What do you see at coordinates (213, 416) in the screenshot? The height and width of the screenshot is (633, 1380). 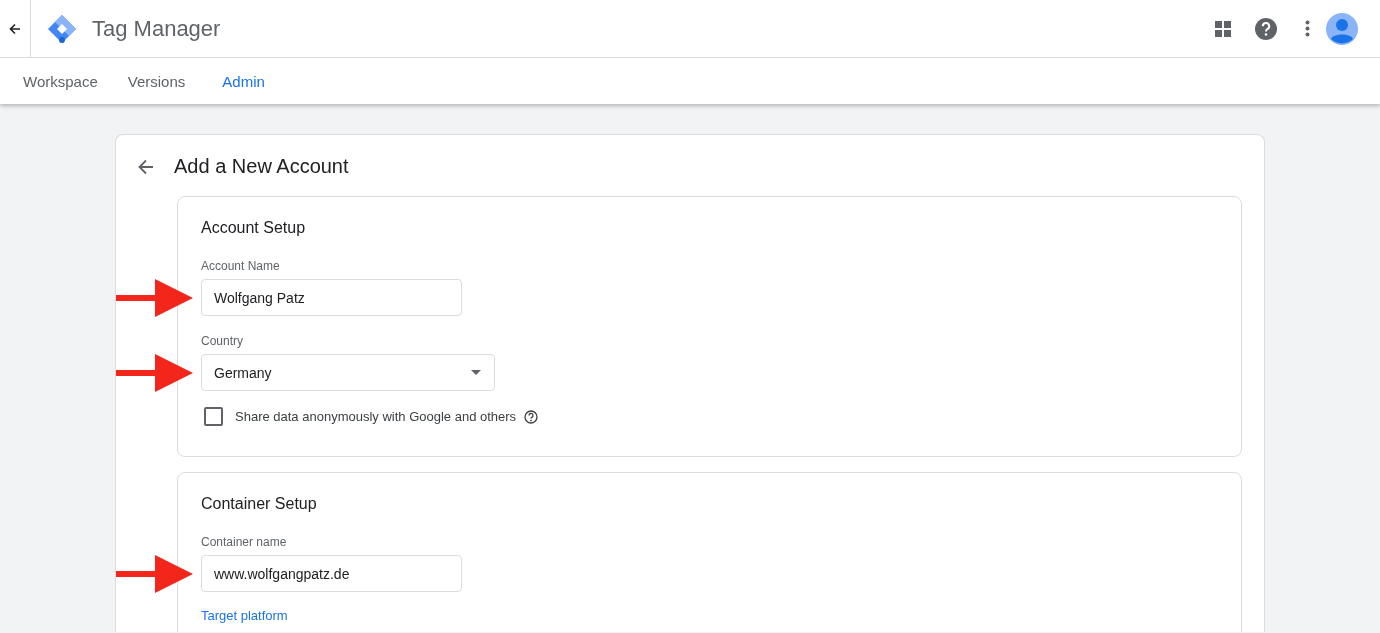 I see `checkbox` at bounding box center [213, 416].